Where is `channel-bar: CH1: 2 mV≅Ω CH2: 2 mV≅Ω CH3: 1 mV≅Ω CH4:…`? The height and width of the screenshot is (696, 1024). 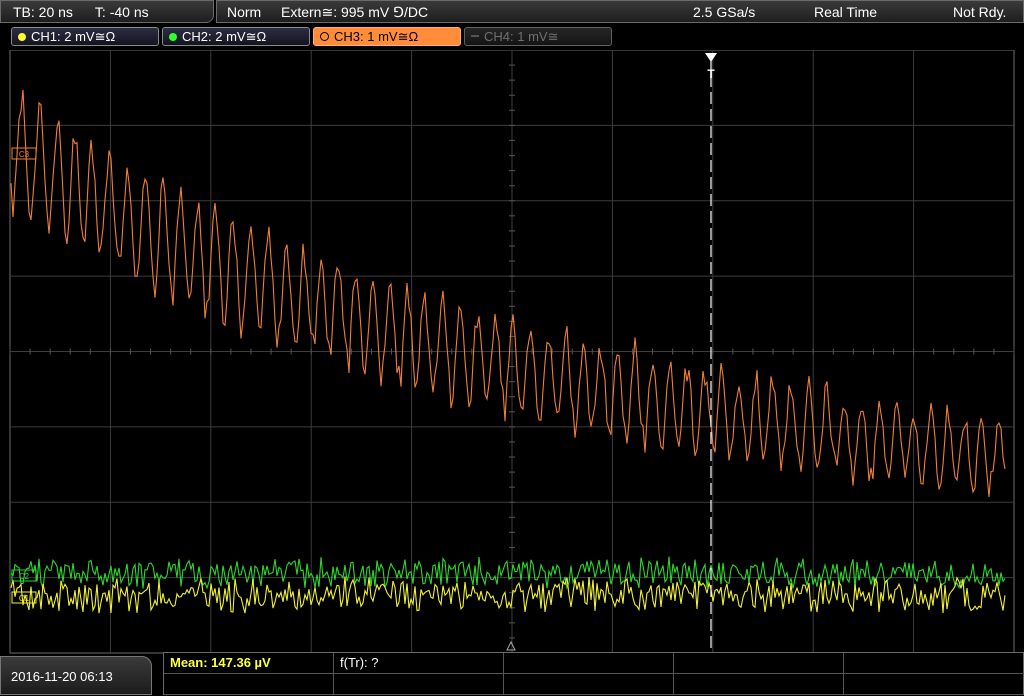
channel-bar: CH1: 2 mV≅Ω CH2: 2 mV≅Ω CH3: 1 mV≅Ω CH4:… is located at coordinates (512, 37).